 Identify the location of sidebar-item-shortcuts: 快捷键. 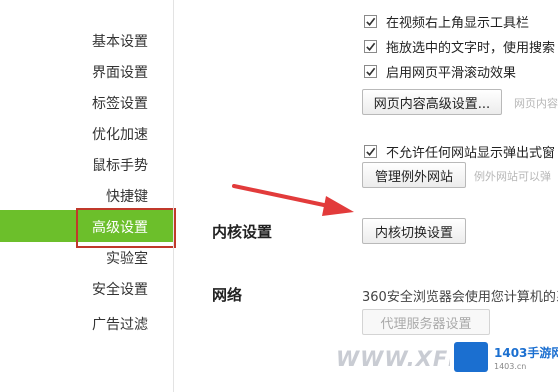
(127, 196).